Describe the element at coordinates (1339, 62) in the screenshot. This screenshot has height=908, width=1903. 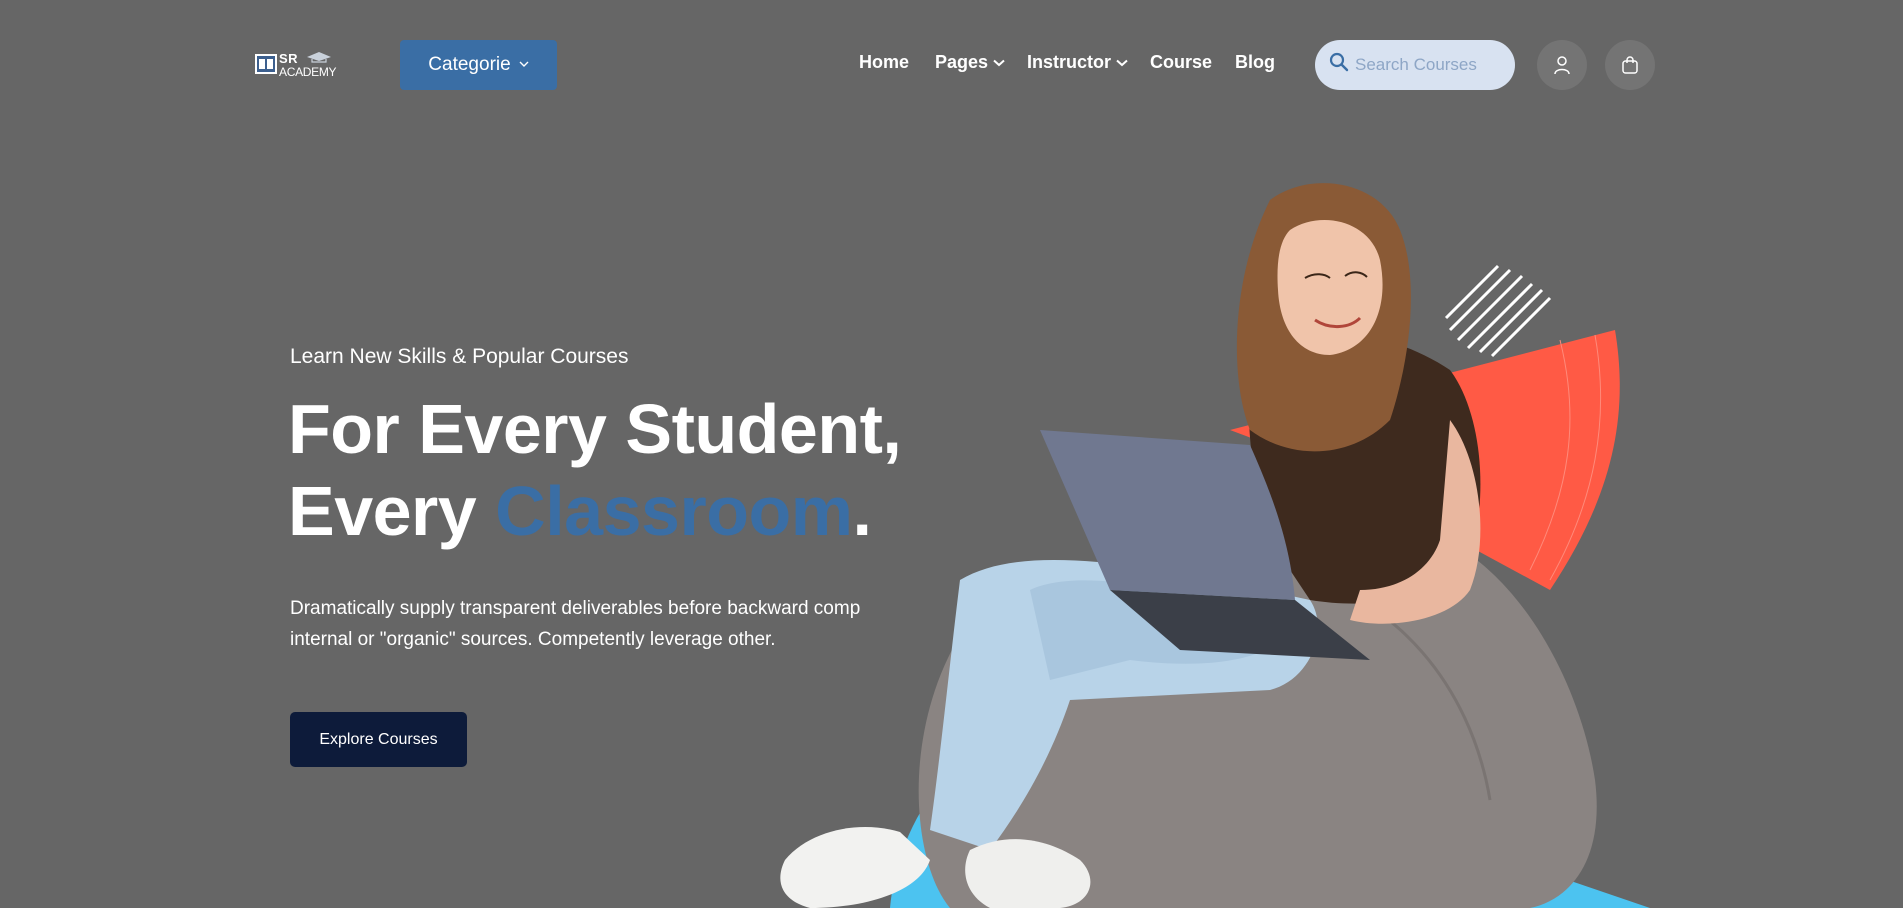
I see `search-icon` at that location.